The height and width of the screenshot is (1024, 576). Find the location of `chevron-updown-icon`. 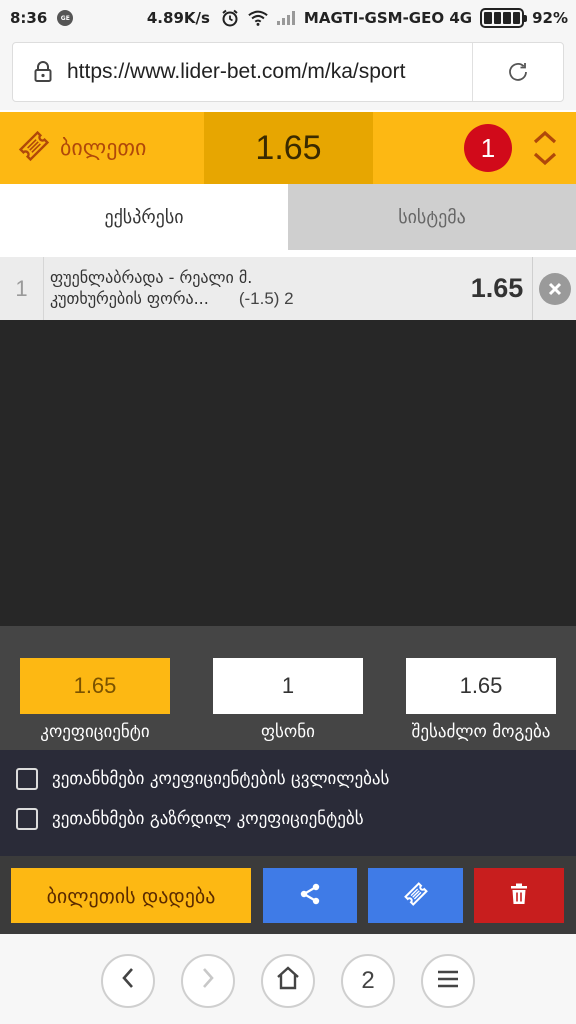

chevron-updown-icon is located at coordinates (545, 148).